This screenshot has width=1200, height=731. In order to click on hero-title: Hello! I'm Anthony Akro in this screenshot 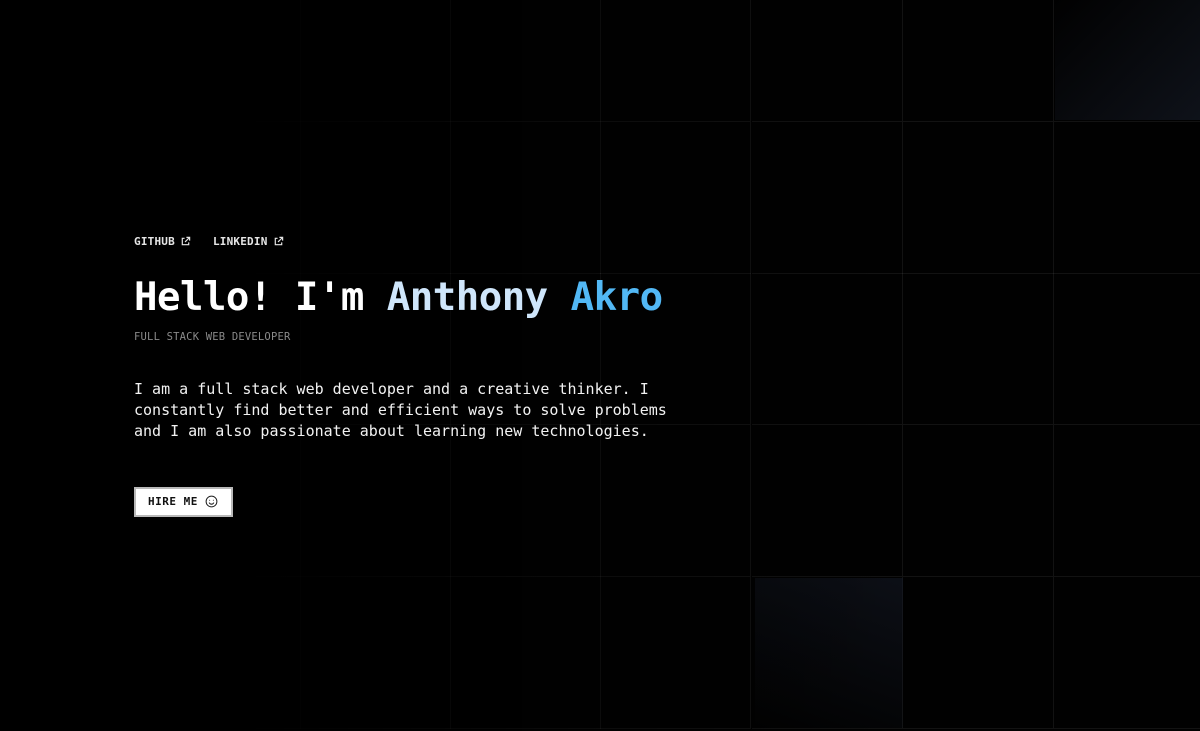, I will do `click(444, 298)`.